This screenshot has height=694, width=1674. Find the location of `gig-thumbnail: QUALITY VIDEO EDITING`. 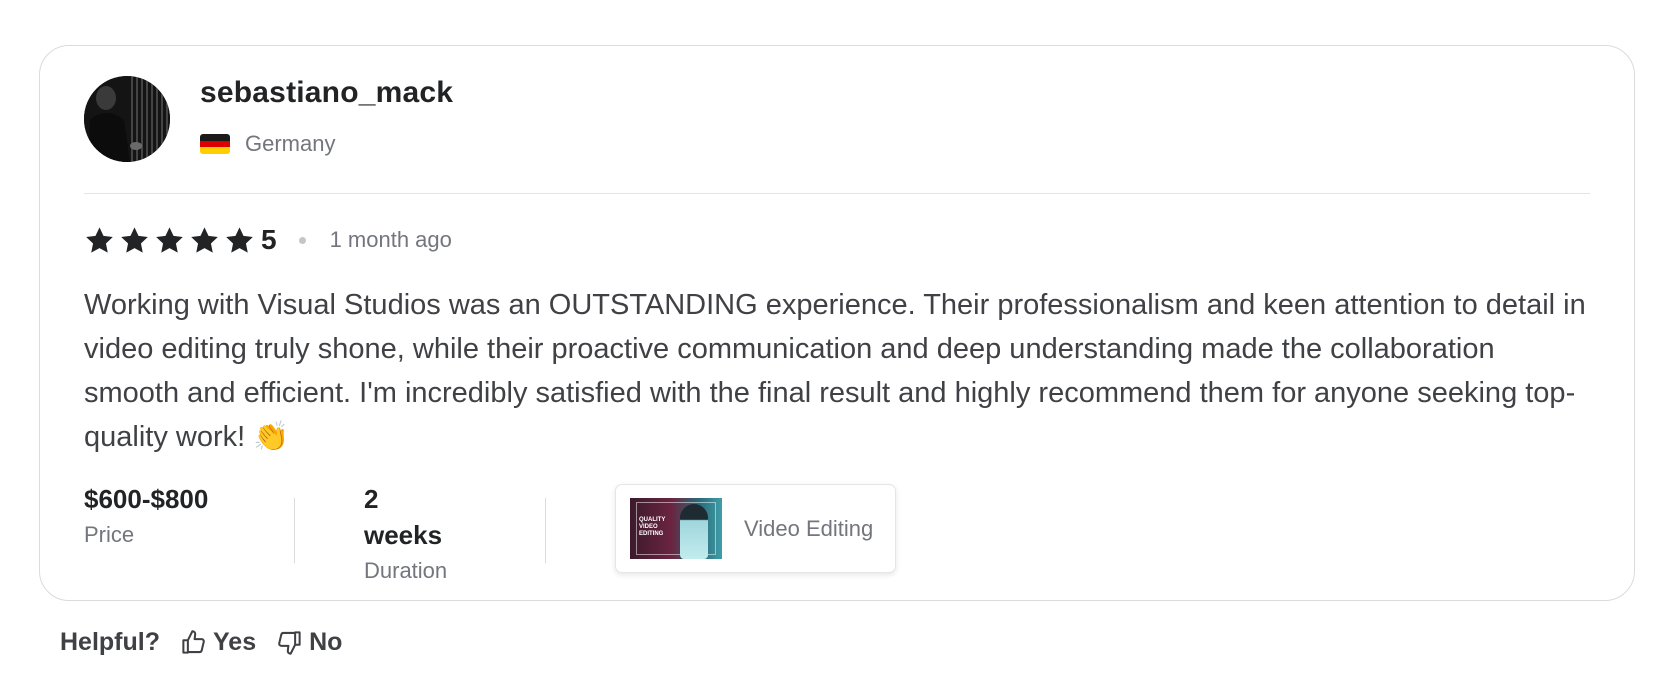

gig-thumbnail: QUALITY VIDEO EDITING is located at coordinates (676, 528).